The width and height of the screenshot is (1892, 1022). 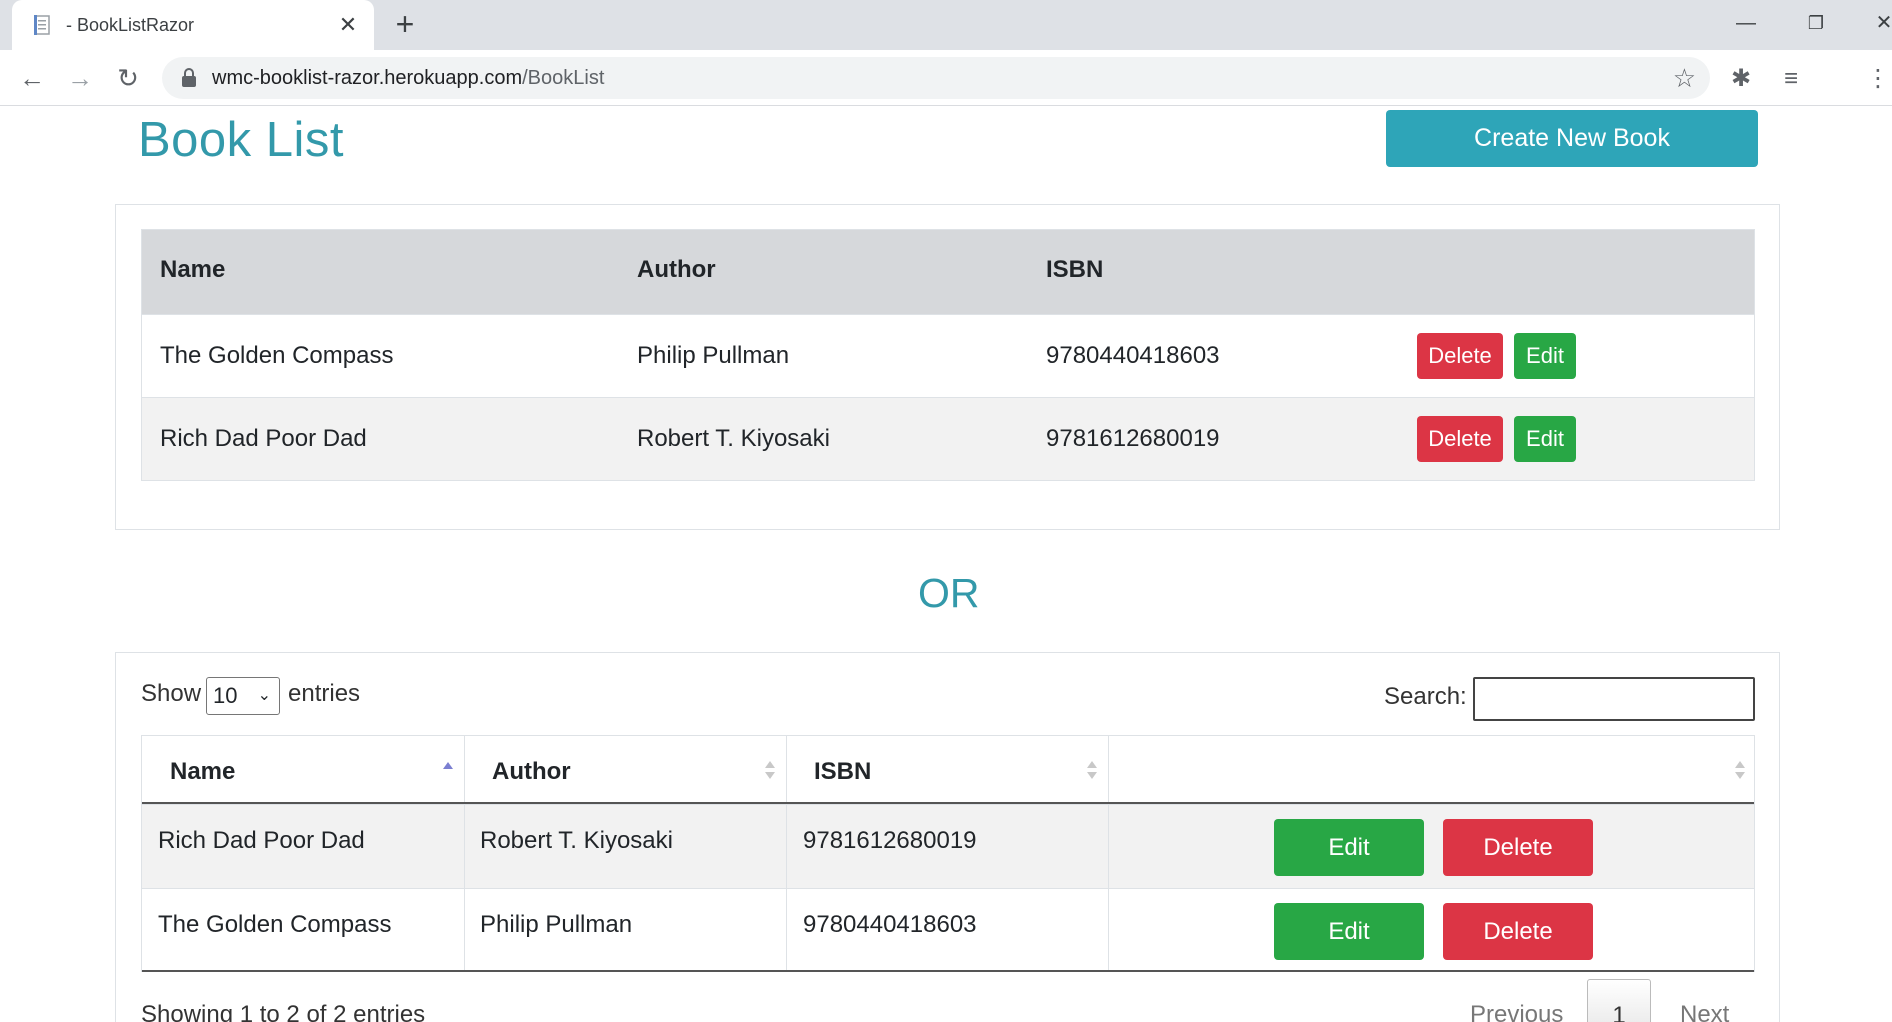 I want to click on sort-asc-icon, so click(x=448, y=765).